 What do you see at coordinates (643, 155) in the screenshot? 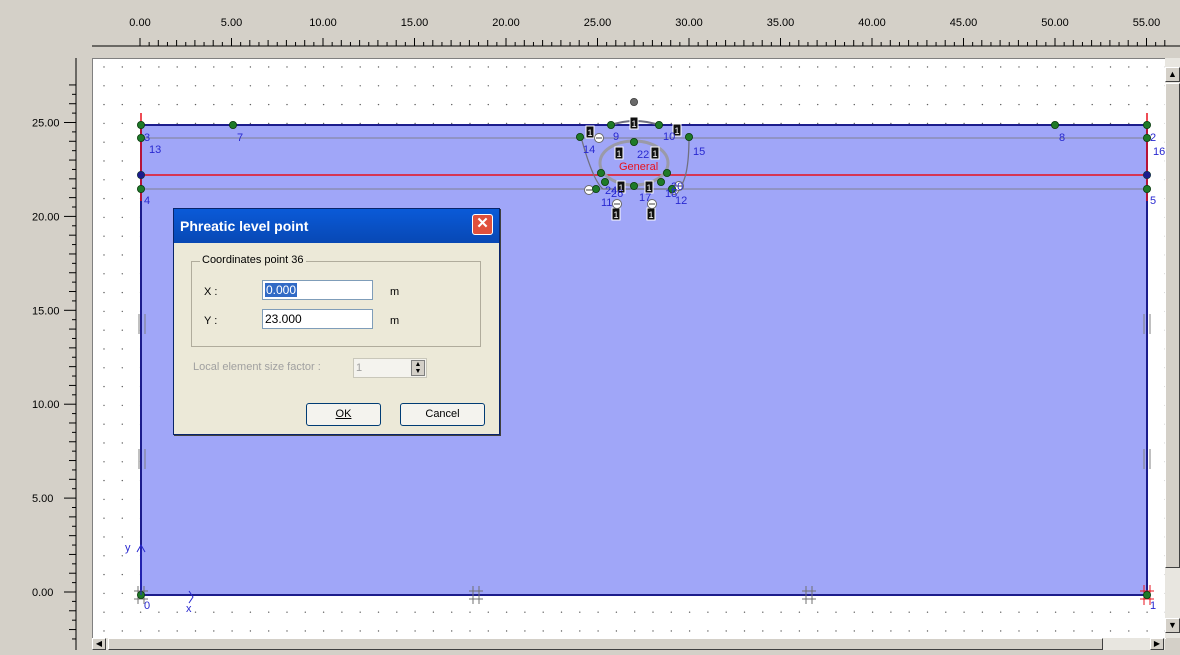
I see `point-label: 22` at bounding box center [643, 155].